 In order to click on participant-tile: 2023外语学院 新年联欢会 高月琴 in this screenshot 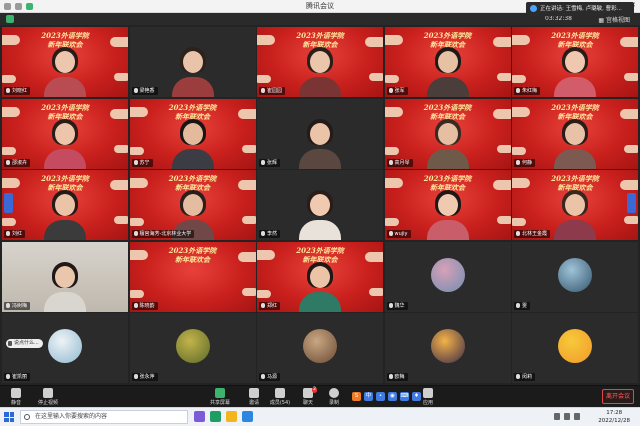, I will do `click(447, 133)`.